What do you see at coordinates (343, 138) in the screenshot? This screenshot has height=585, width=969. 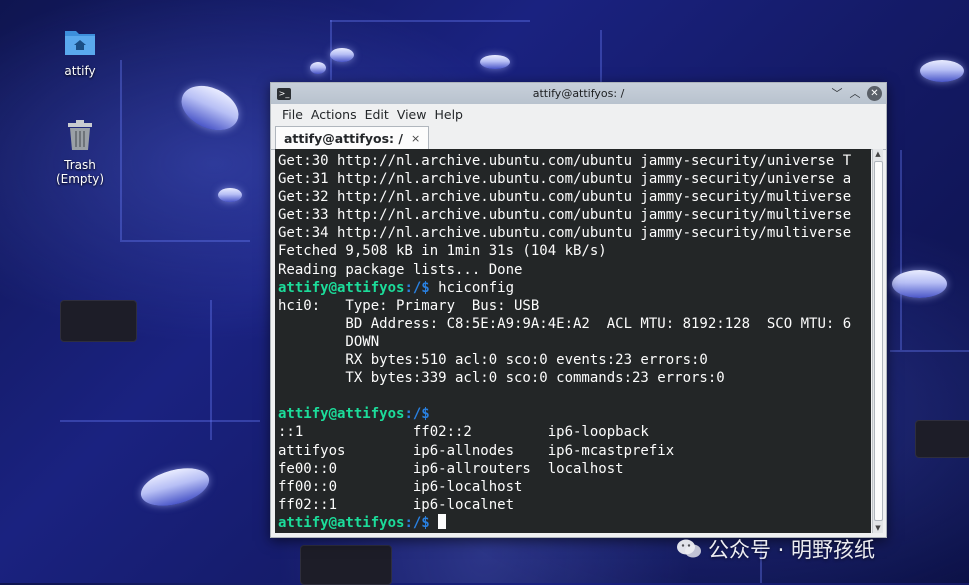 I see `tab-label: attify@attifyos: /` at bounding box center [343, 138].